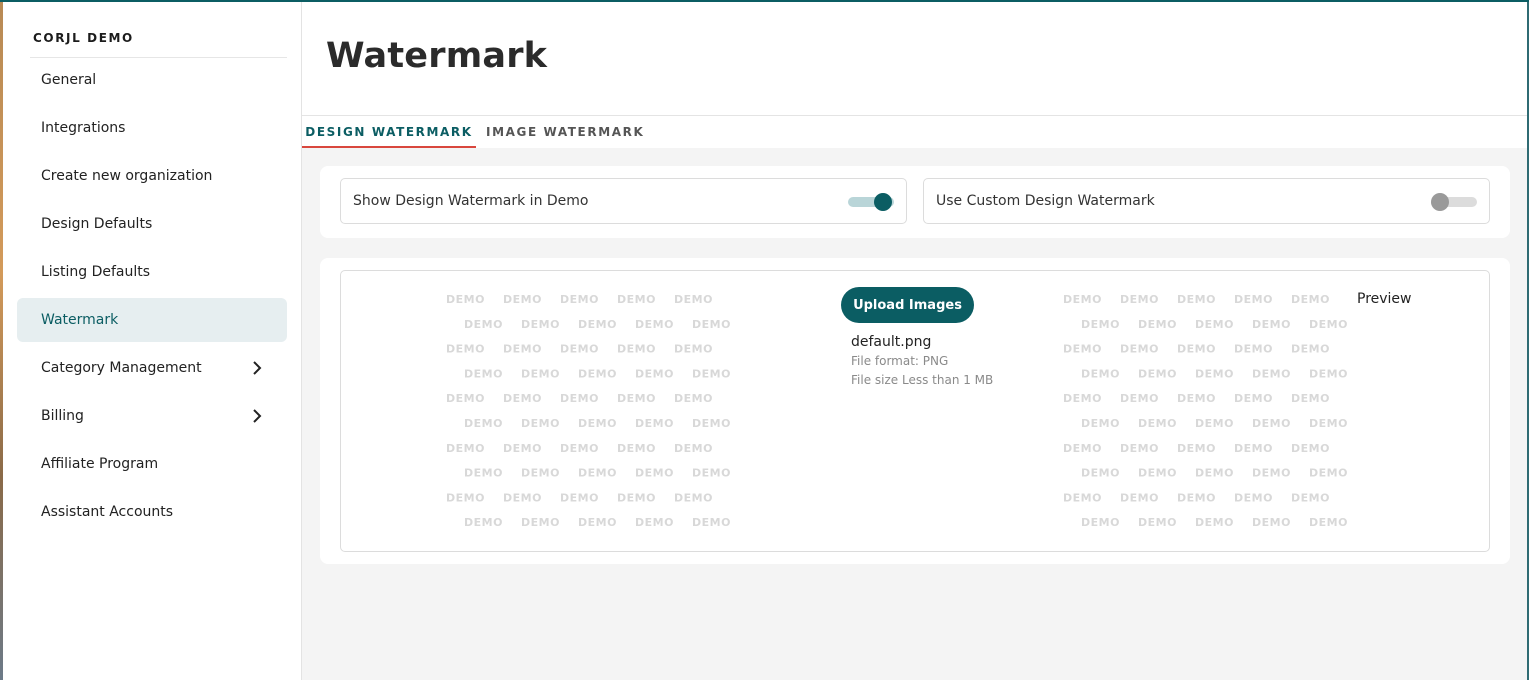 The width and height of the screenshot is (1529, 680). Describe the element at coordinates (152, 416) in the screenshot. I see `sidebar-item-billing: Billing` at that location.